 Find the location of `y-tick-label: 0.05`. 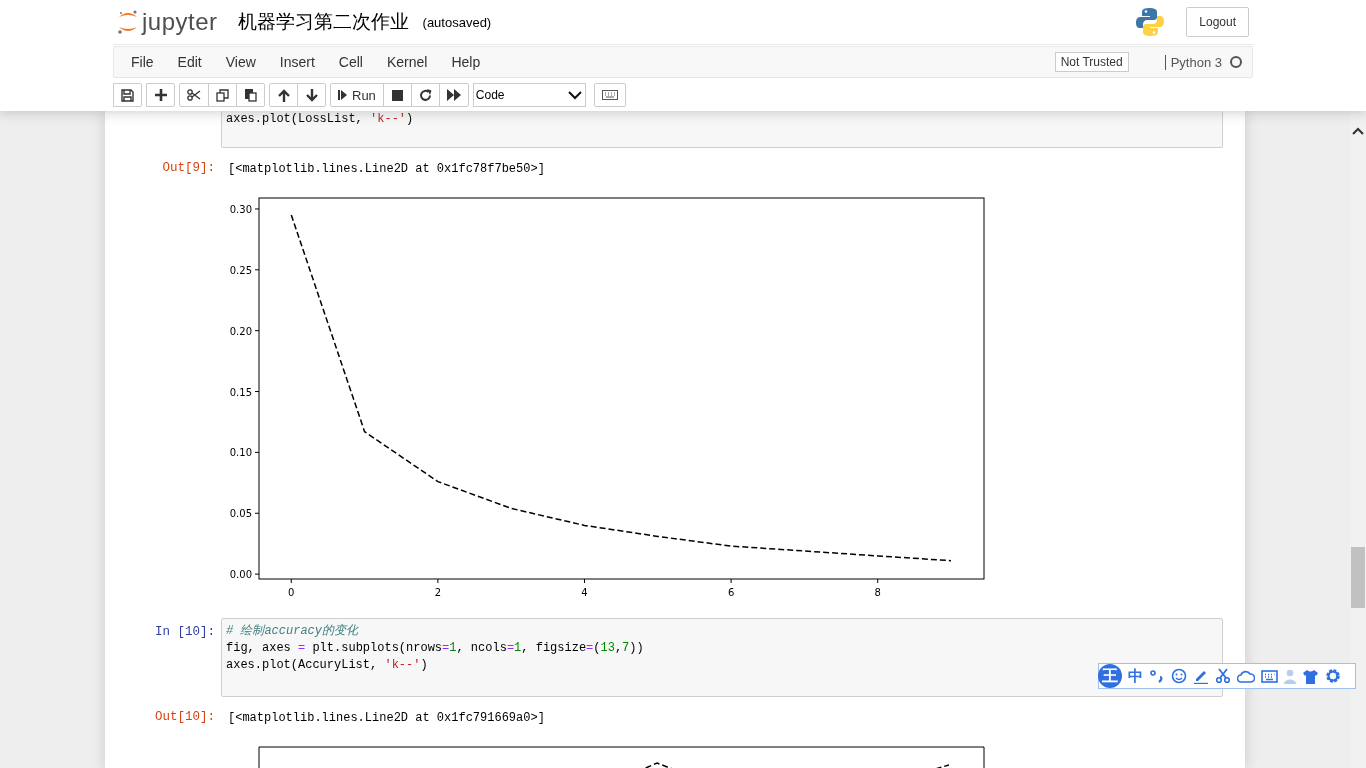

y-tick-label: 0.05 is located at coordinates (240, 514).